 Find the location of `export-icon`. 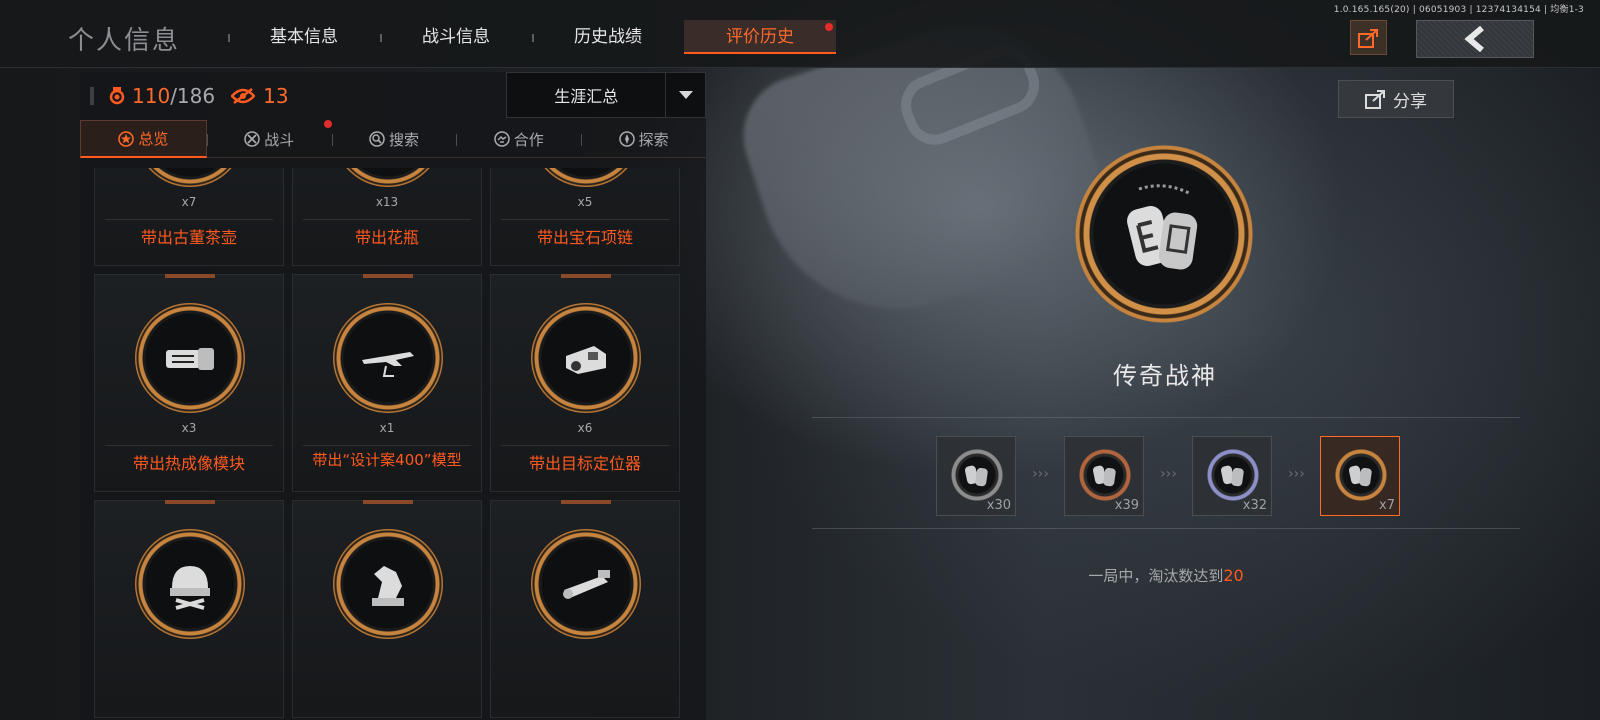

export-icon is located at coordinates (1367, 38).